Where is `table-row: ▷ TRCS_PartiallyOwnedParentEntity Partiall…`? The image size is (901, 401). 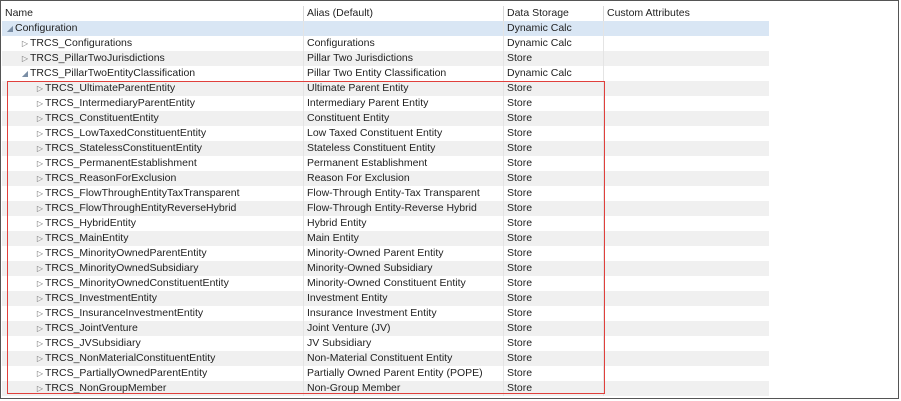 table-row: ▷ TRCS_PartiallyOwnedParentEntity Partiall… is located at coordinates (385, 373).